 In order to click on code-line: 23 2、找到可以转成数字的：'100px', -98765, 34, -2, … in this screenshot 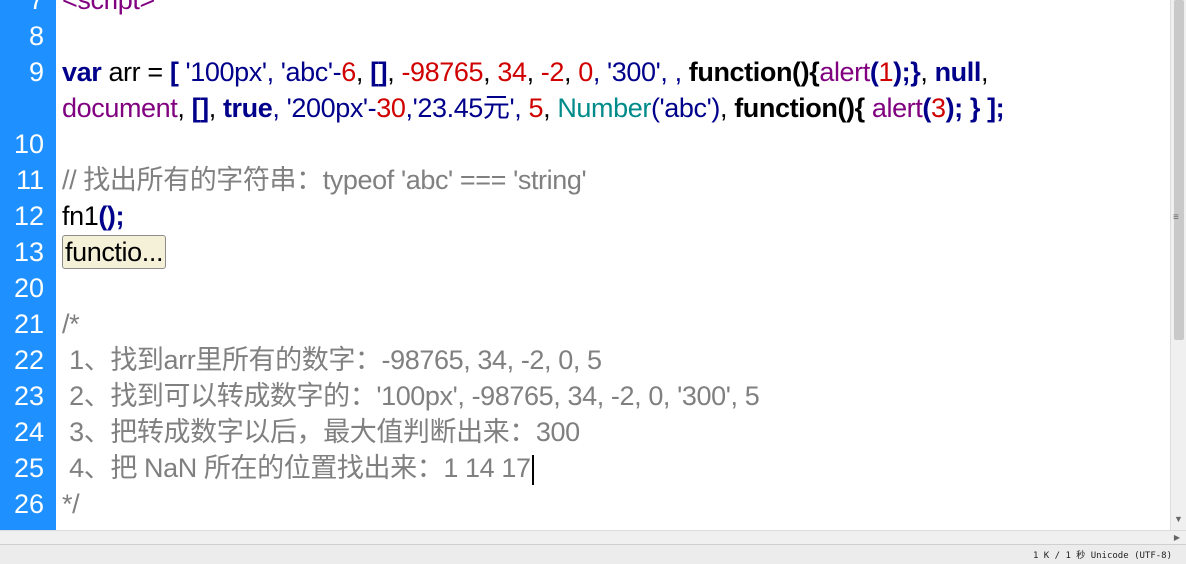, I will do `click(585, 396)`.